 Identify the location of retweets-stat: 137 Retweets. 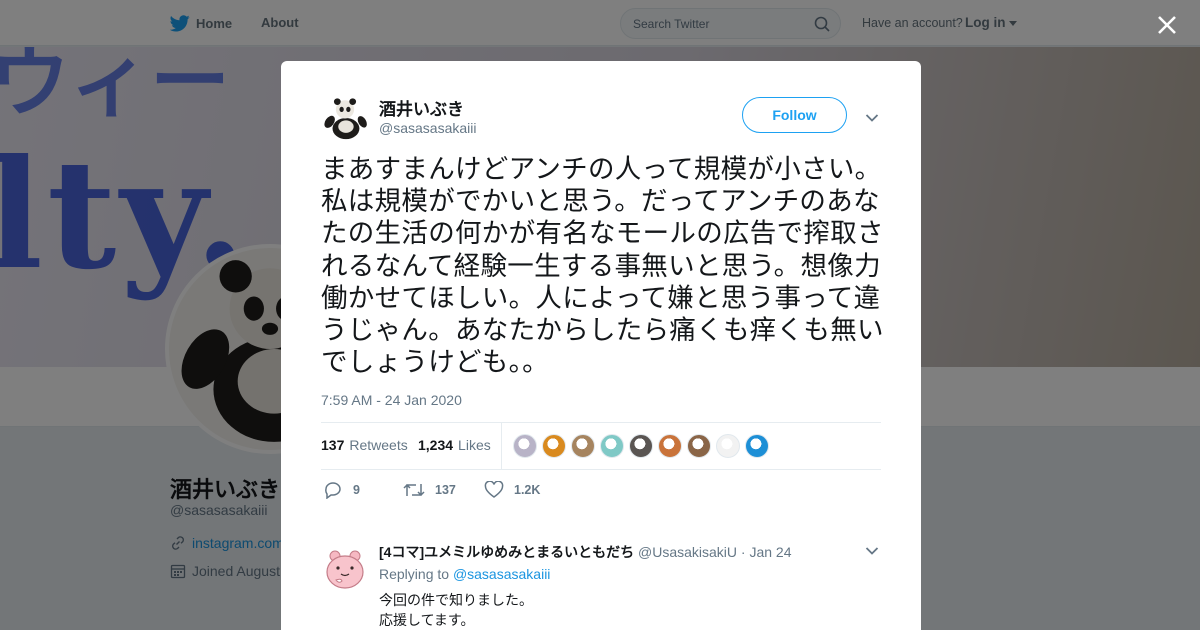
(364, 445).